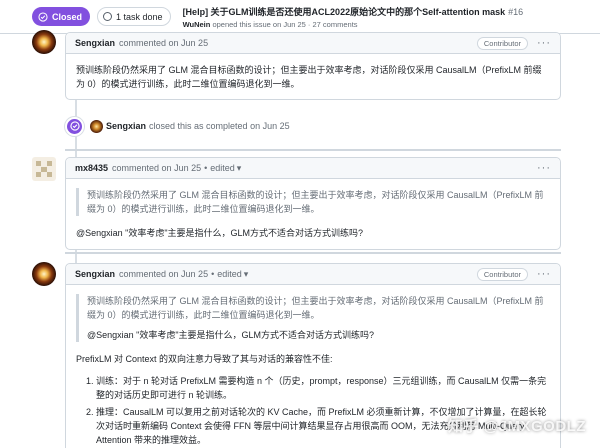  What do you see at coordinates (231, 335) in the screenshot?
I see `nested-quote-line: @Sengxian "效率考虑"主要是指什么，GLM方式不适合对话方式训练吗?` at bounding box center [231, 335].